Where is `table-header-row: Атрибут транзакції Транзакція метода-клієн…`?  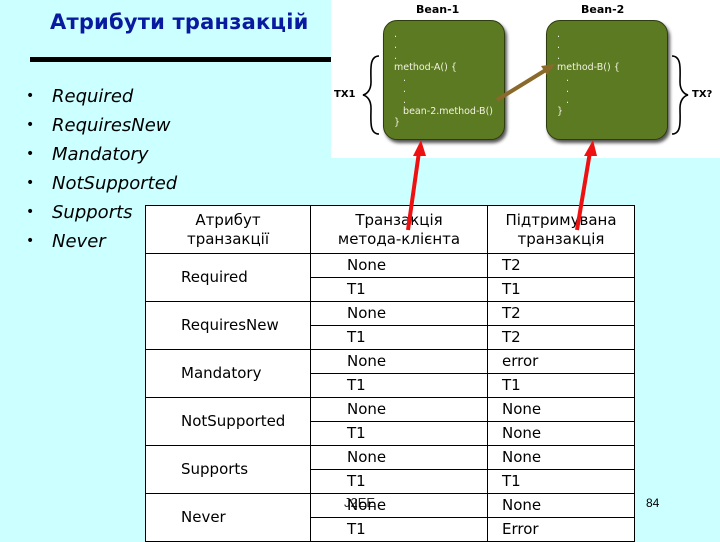 table-header-row: Атрибут транзакції Транзакція метода-клієн… is located at coordinates (390, 229).